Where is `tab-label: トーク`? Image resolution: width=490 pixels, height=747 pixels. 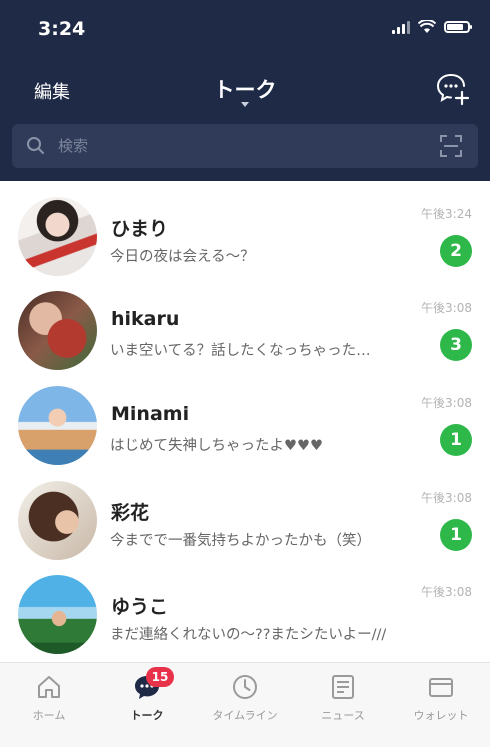 tab-label: トーク is located at coordinates (147, 715).